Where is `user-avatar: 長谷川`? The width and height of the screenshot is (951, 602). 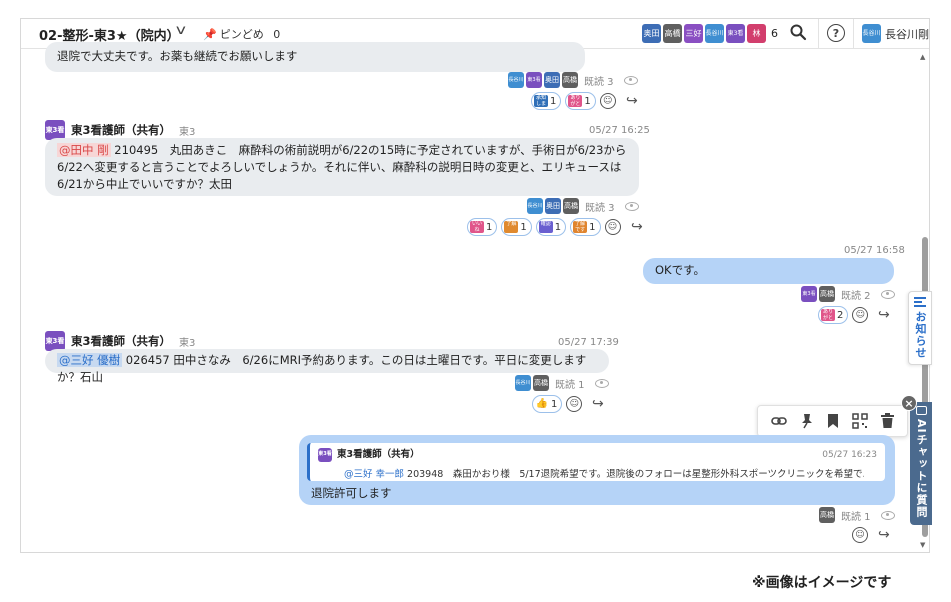
user-avatar: 長谷川 is located at coordinates (871, 33).